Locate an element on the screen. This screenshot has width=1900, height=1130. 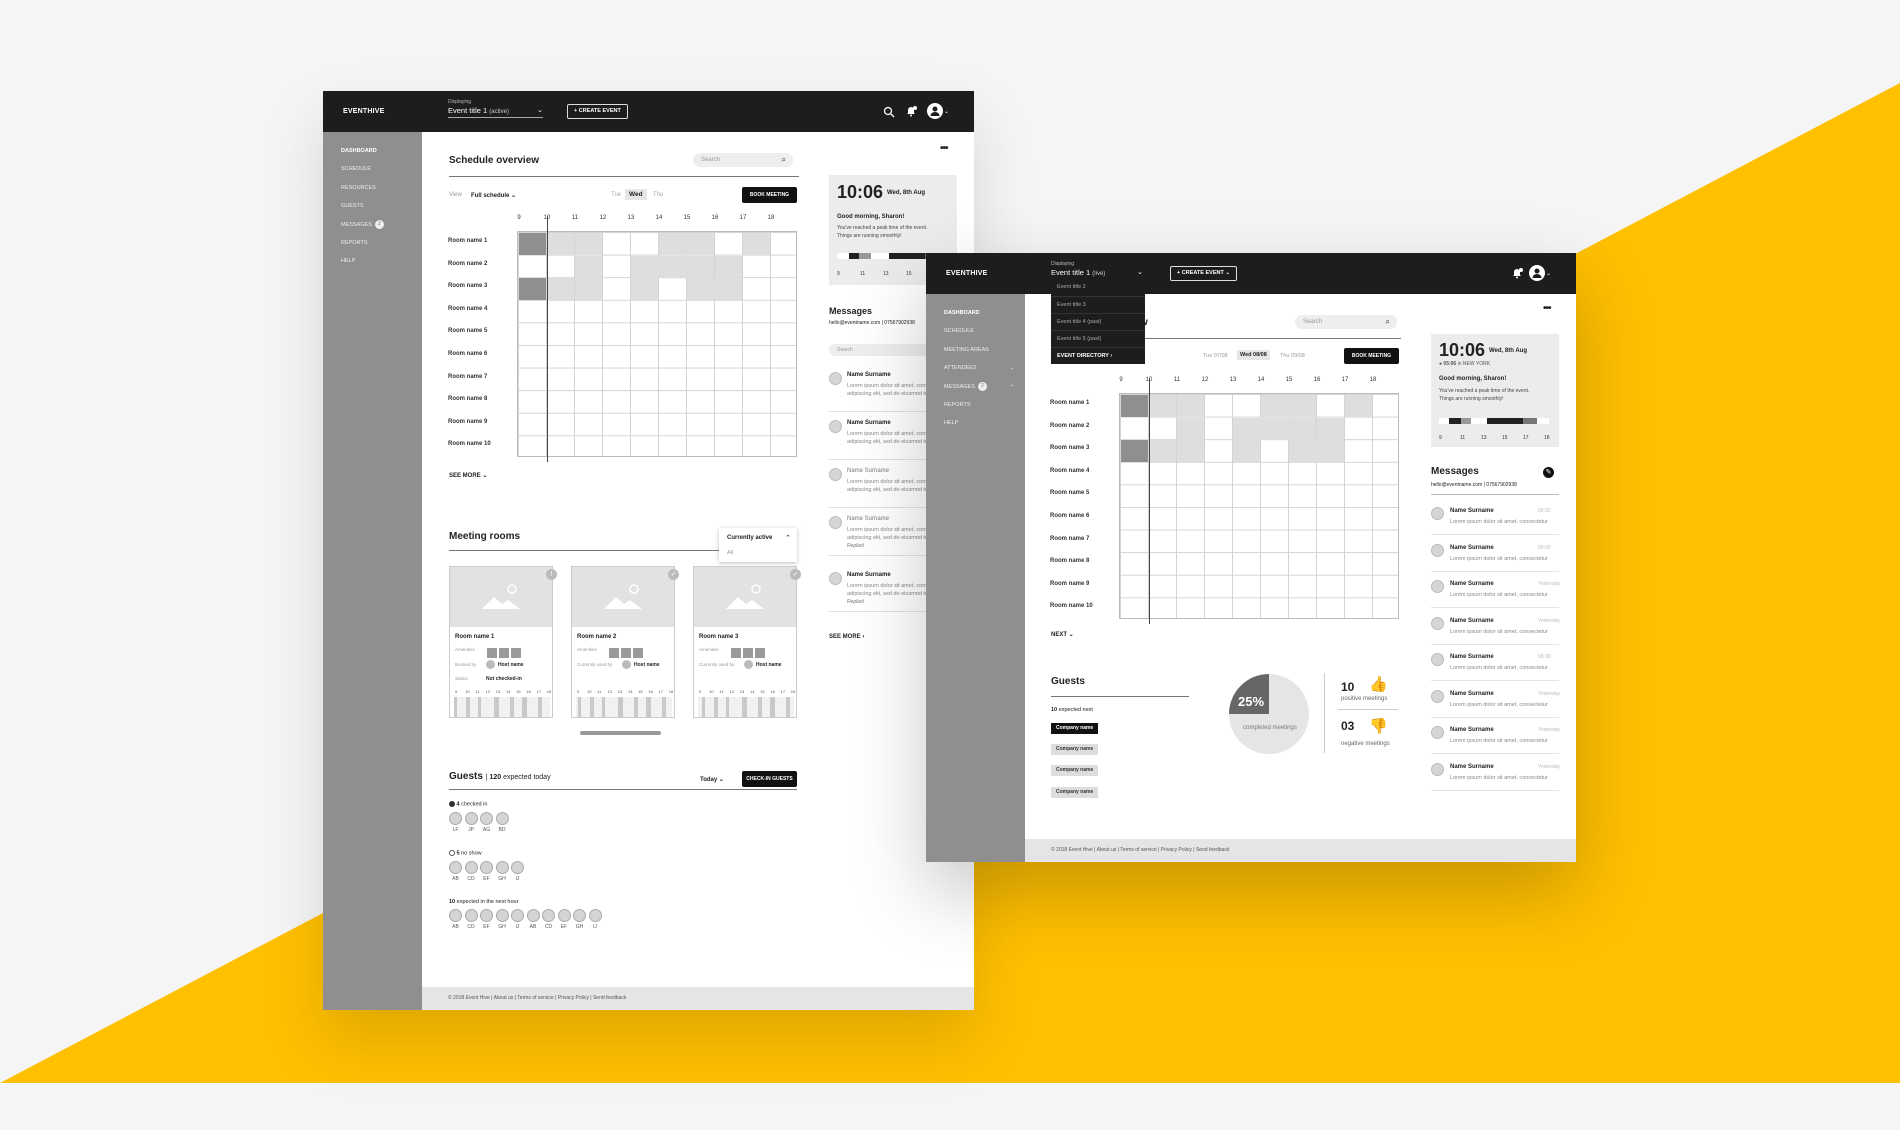
nav-guests: GUESTS is located at coordinates (352, 206).